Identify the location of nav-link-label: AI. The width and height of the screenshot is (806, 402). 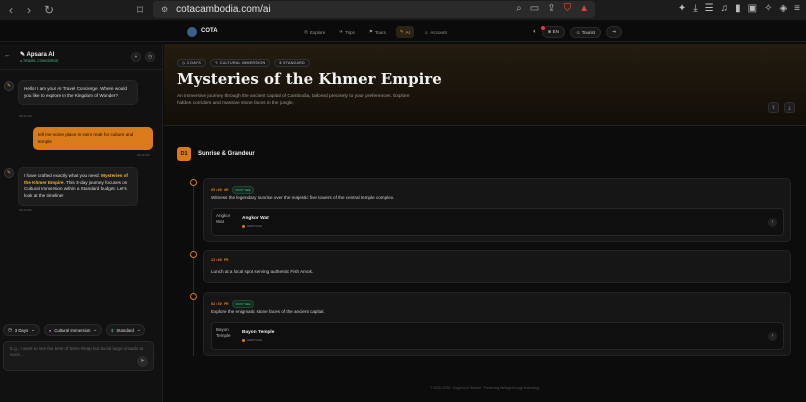
(407, 32).